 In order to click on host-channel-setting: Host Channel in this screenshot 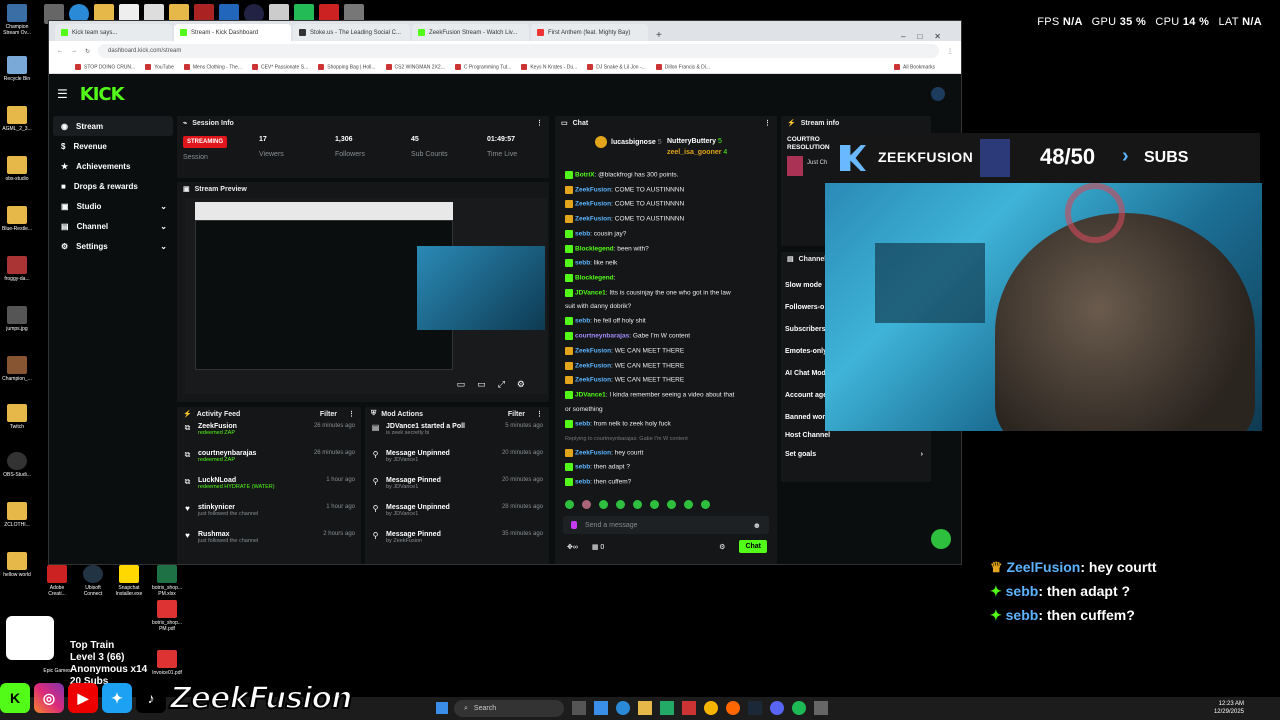, I will do `click(807, 435)`.